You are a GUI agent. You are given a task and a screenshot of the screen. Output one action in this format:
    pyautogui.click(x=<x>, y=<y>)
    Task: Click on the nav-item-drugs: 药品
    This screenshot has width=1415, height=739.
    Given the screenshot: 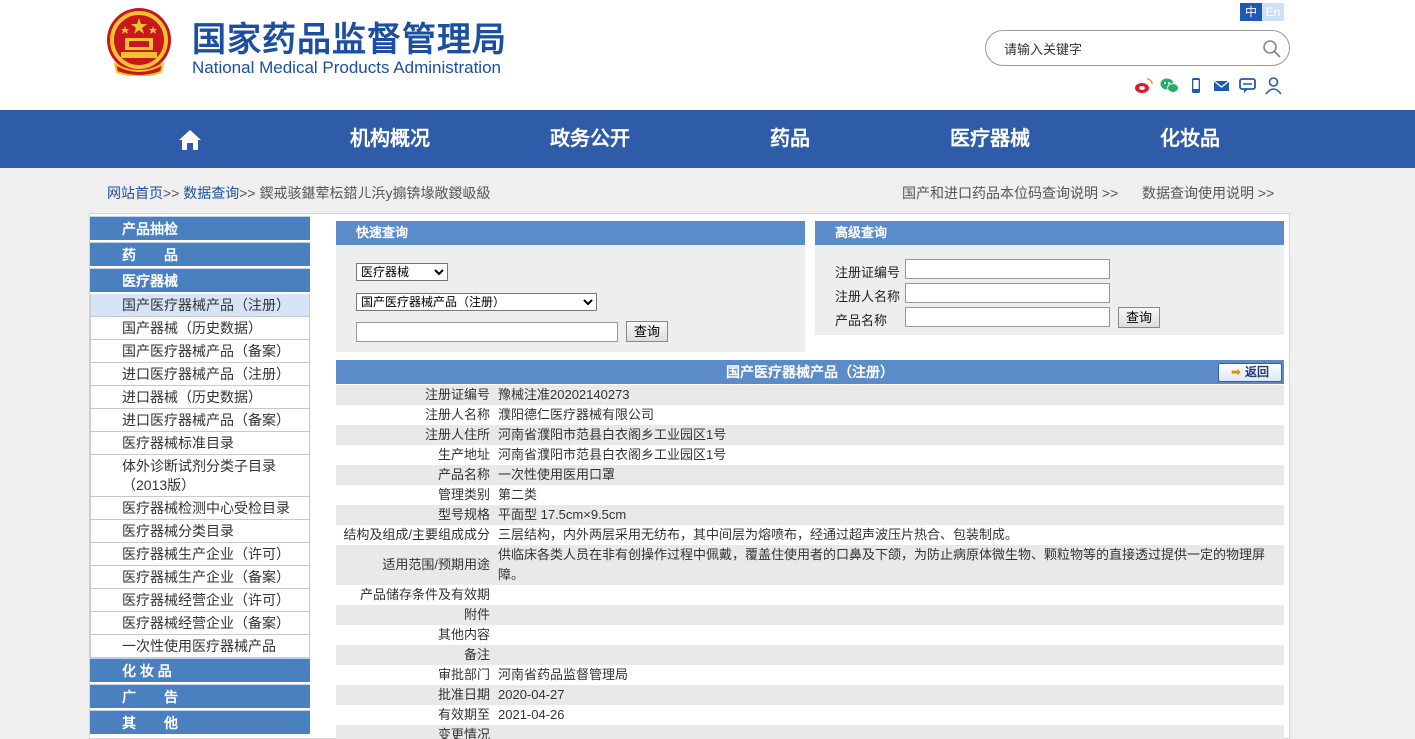 What is the action you would take?
    pyautogui.click(x=790, y=139)
    